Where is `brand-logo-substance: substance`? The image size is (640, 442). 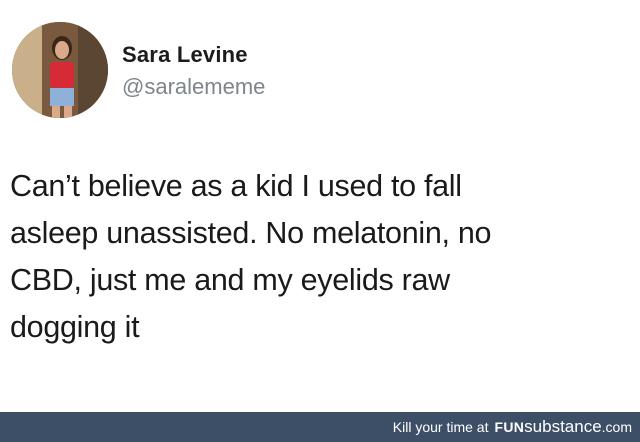 brand-logo-substance: substance is located at coordinates (563, 427).